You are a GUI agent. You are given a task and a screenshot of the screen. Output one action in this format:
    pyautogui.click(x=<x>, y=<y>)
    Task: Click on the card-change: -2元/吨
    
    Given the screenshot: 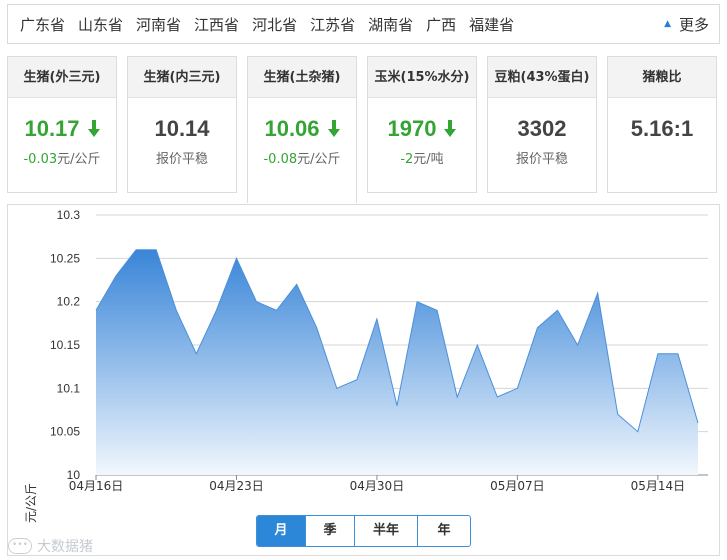 What is the action you would take?
    pyautogui.click(x=422, y=157)
    